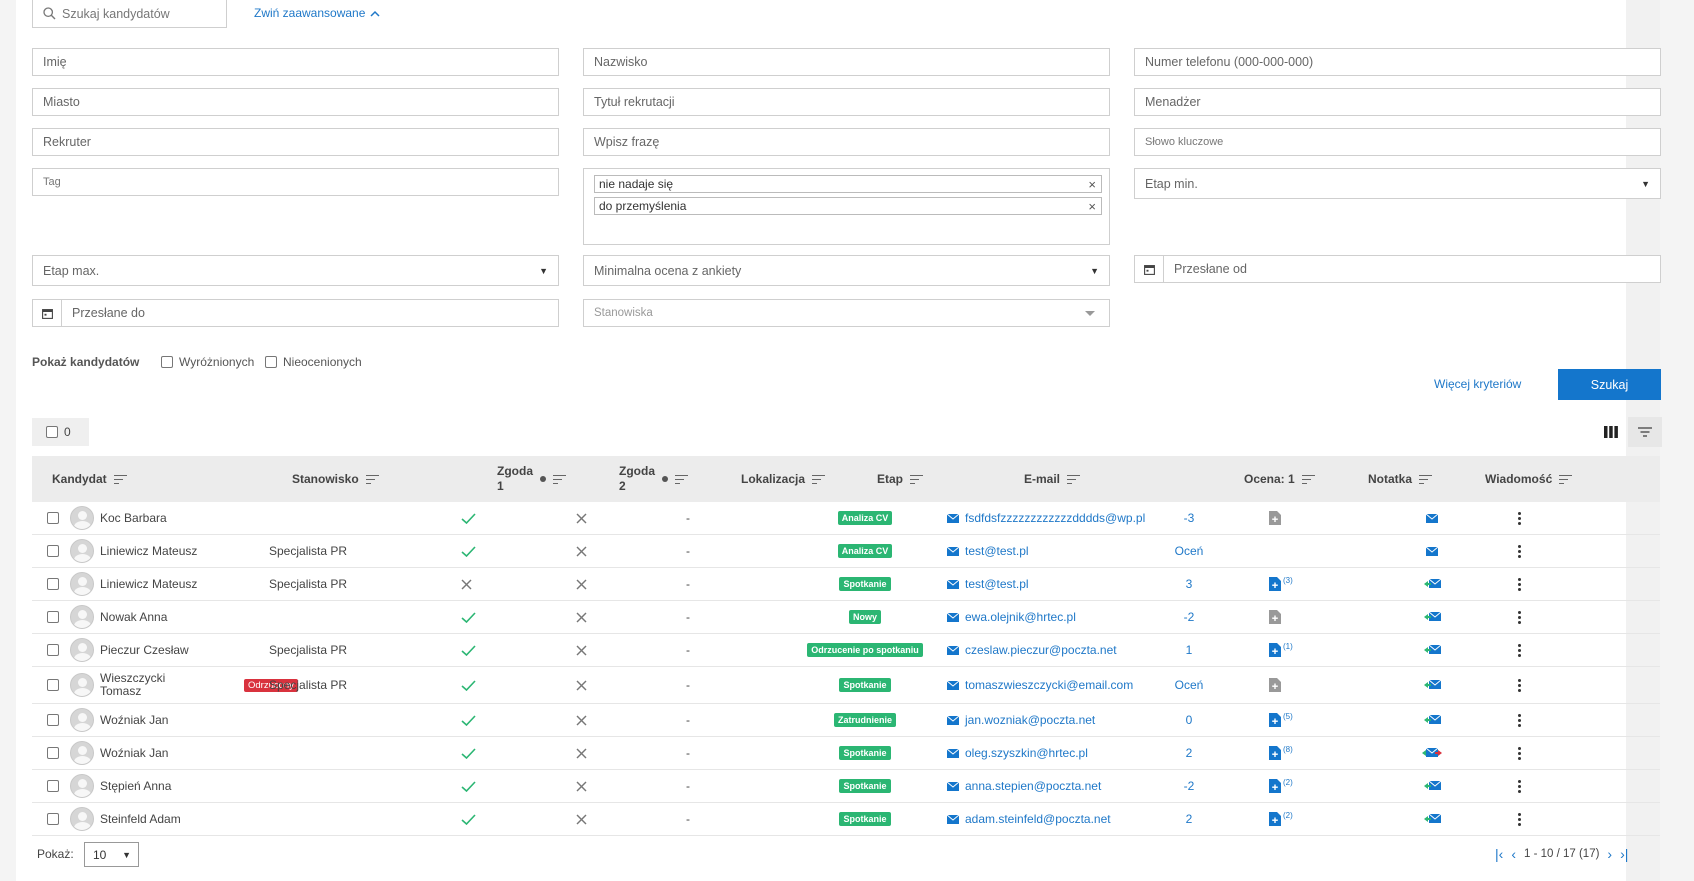 Image resolution: width=1694 pixels, height=881 pixels. Describe the element at coordinates (144, 650) in the screenshot. I see `candidate-name: Pieczur Czesław` at that location.